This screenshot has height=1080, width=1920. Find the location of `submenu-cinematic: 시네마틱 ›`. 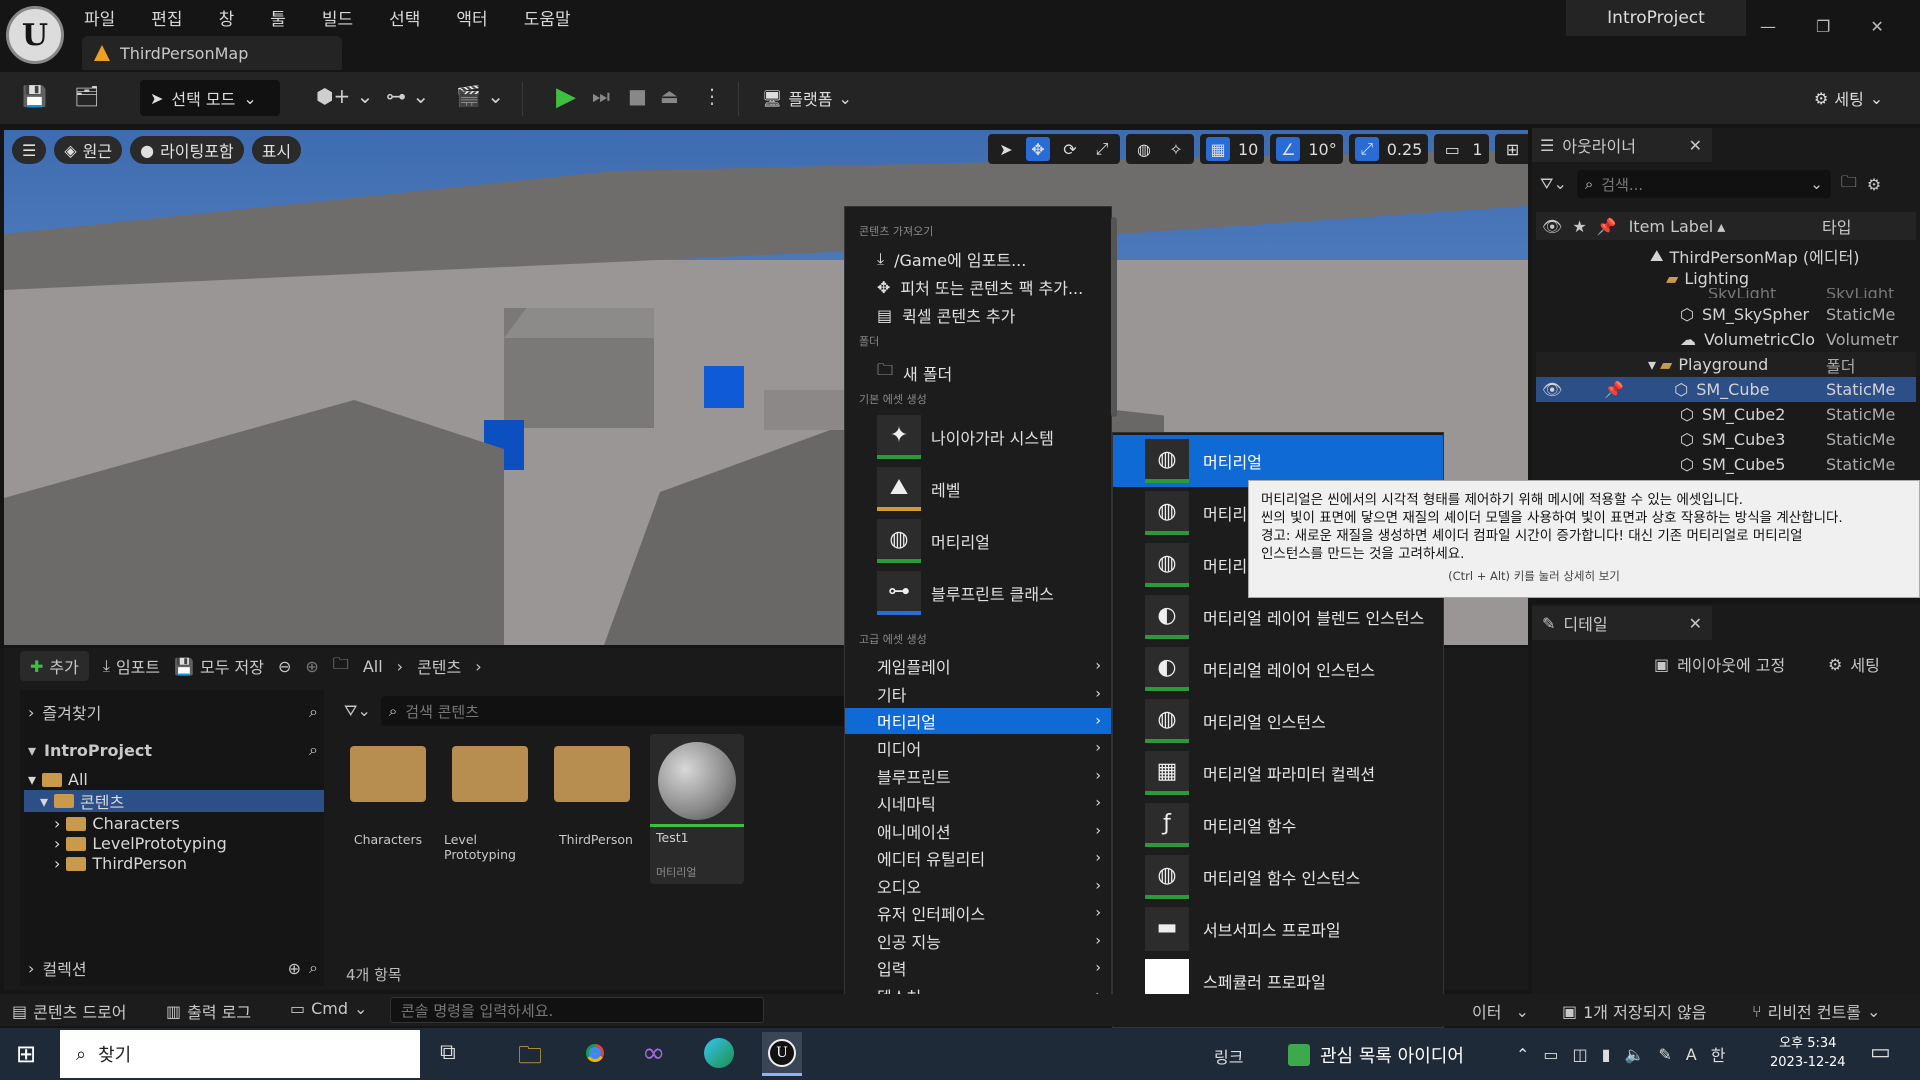

submenu-cinematic: 시네마틱 › is located at coordinates (978, 803).